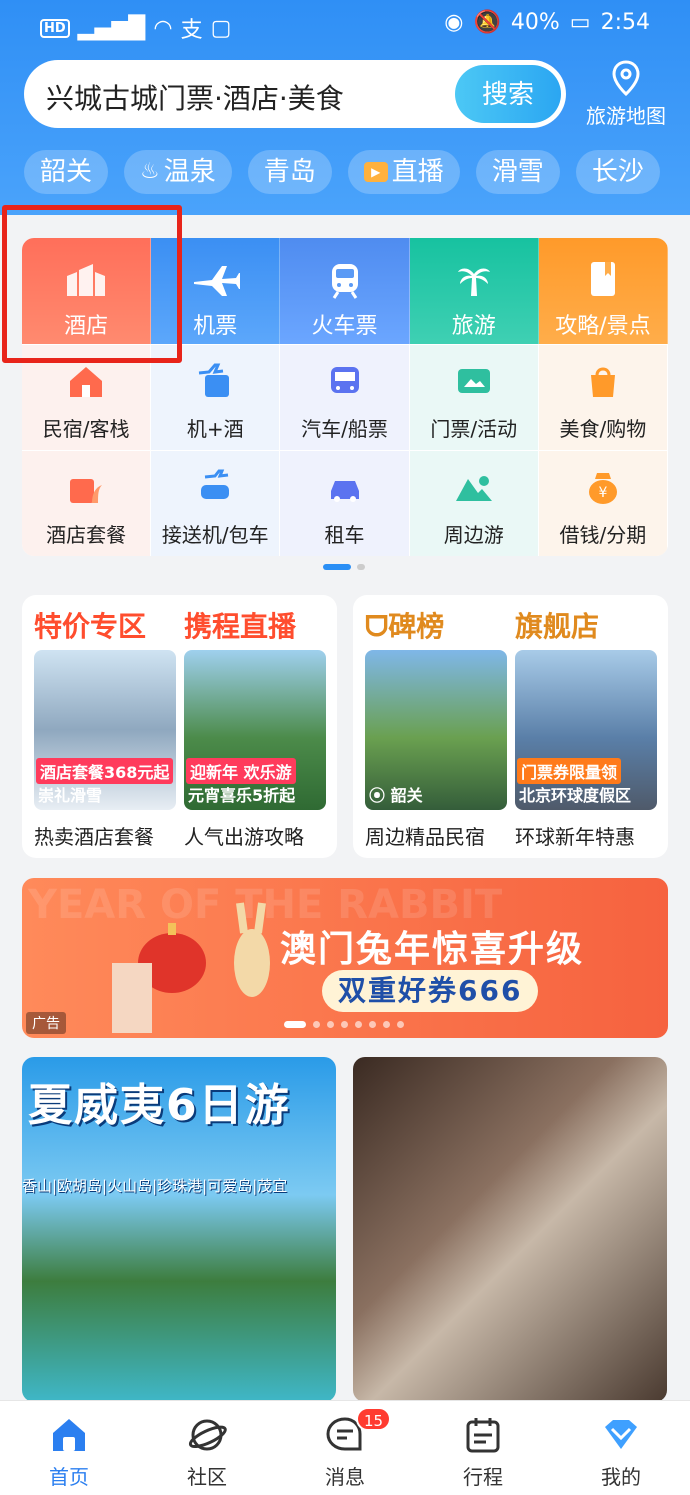  I want to click on banner-coupon: 双重好券666, so click(430, 991).